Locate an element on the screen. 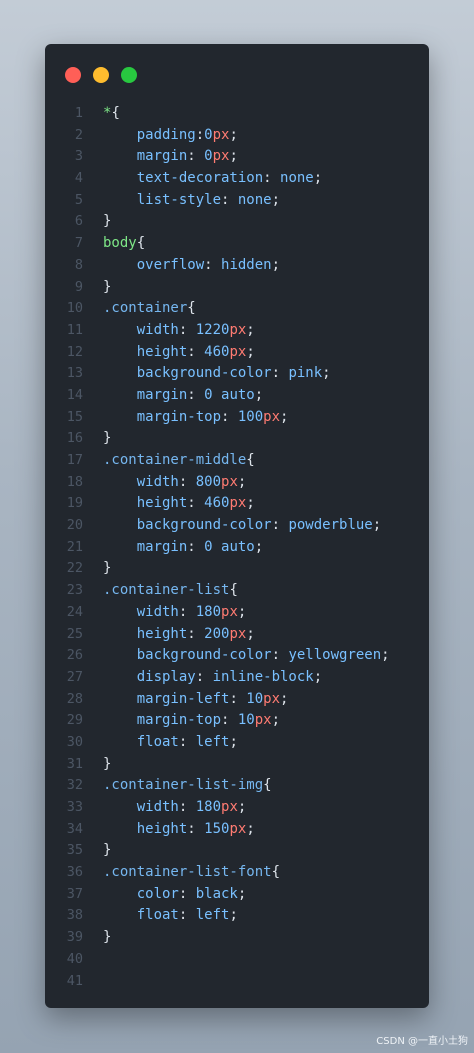 Image resolution: width=474 pixels, height=1053 pixels. code-line: 27 display: inline-block; is located at coordinates (237, 678).